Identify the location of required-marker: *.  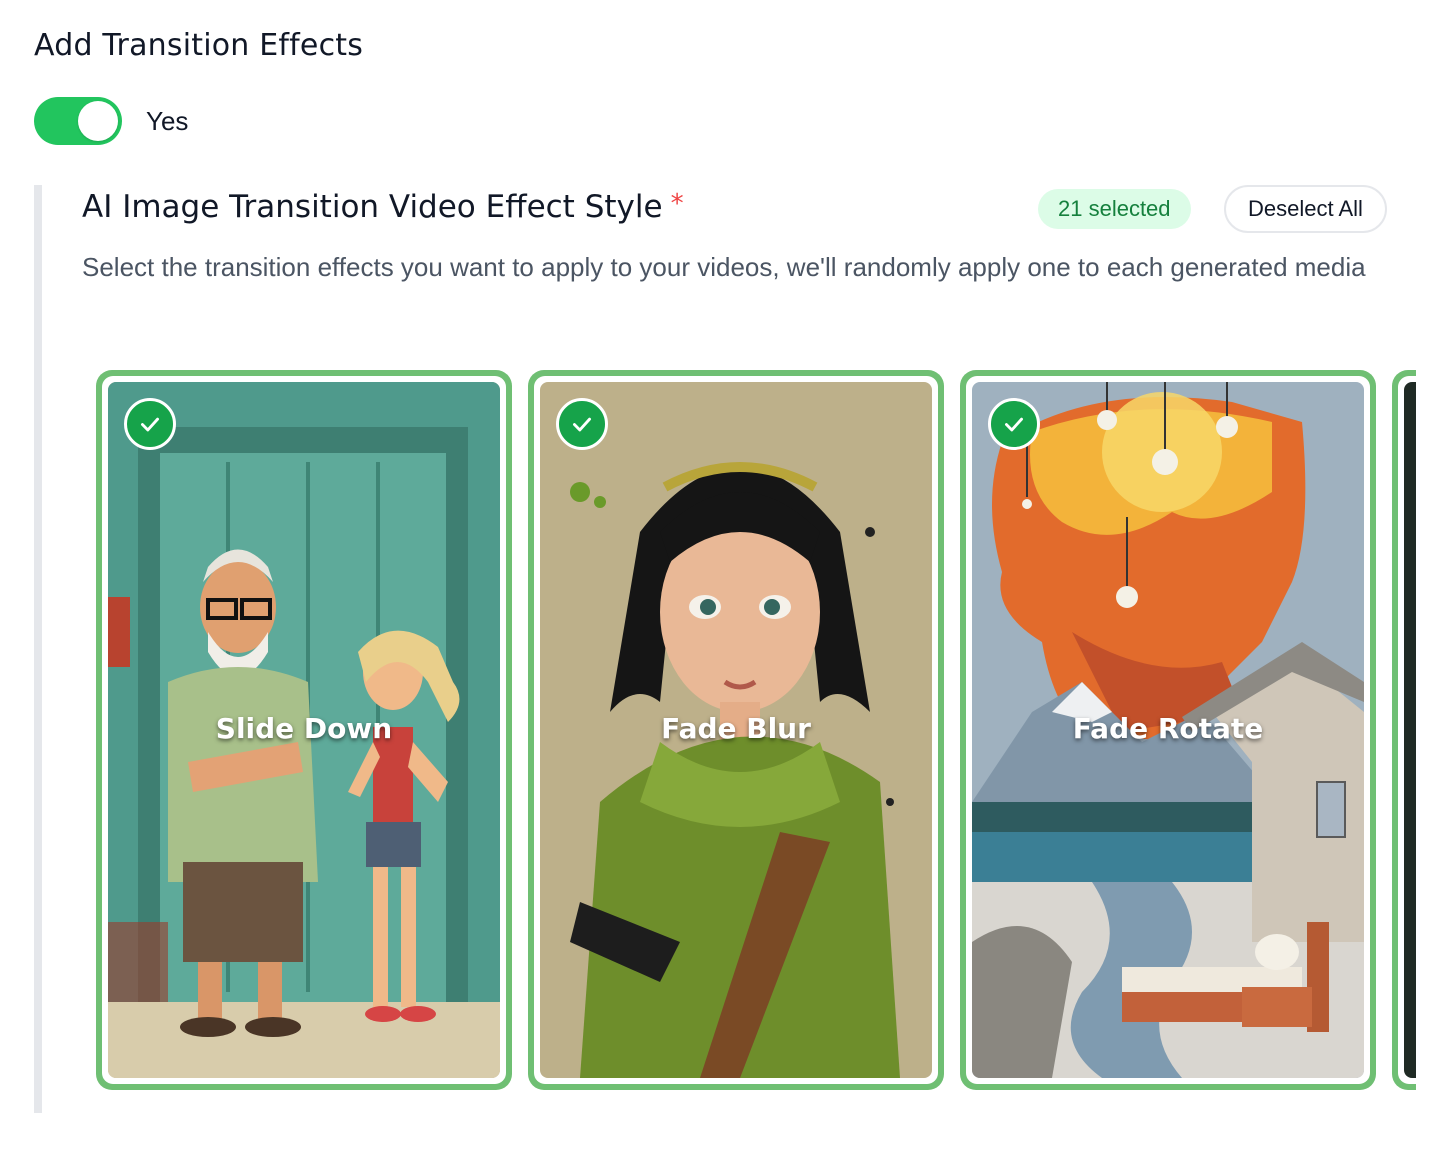
(677, 204).